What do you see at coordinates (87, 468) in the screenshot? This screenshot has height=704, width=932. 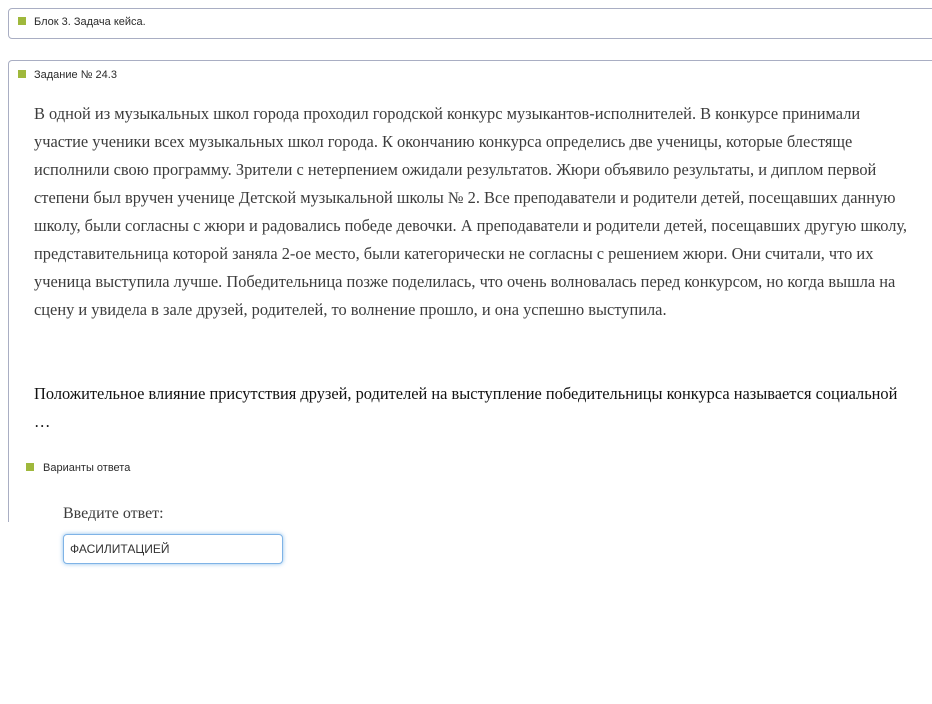 I see `answer-options-title: Варианты ответа` at bounding box center [87, 468].